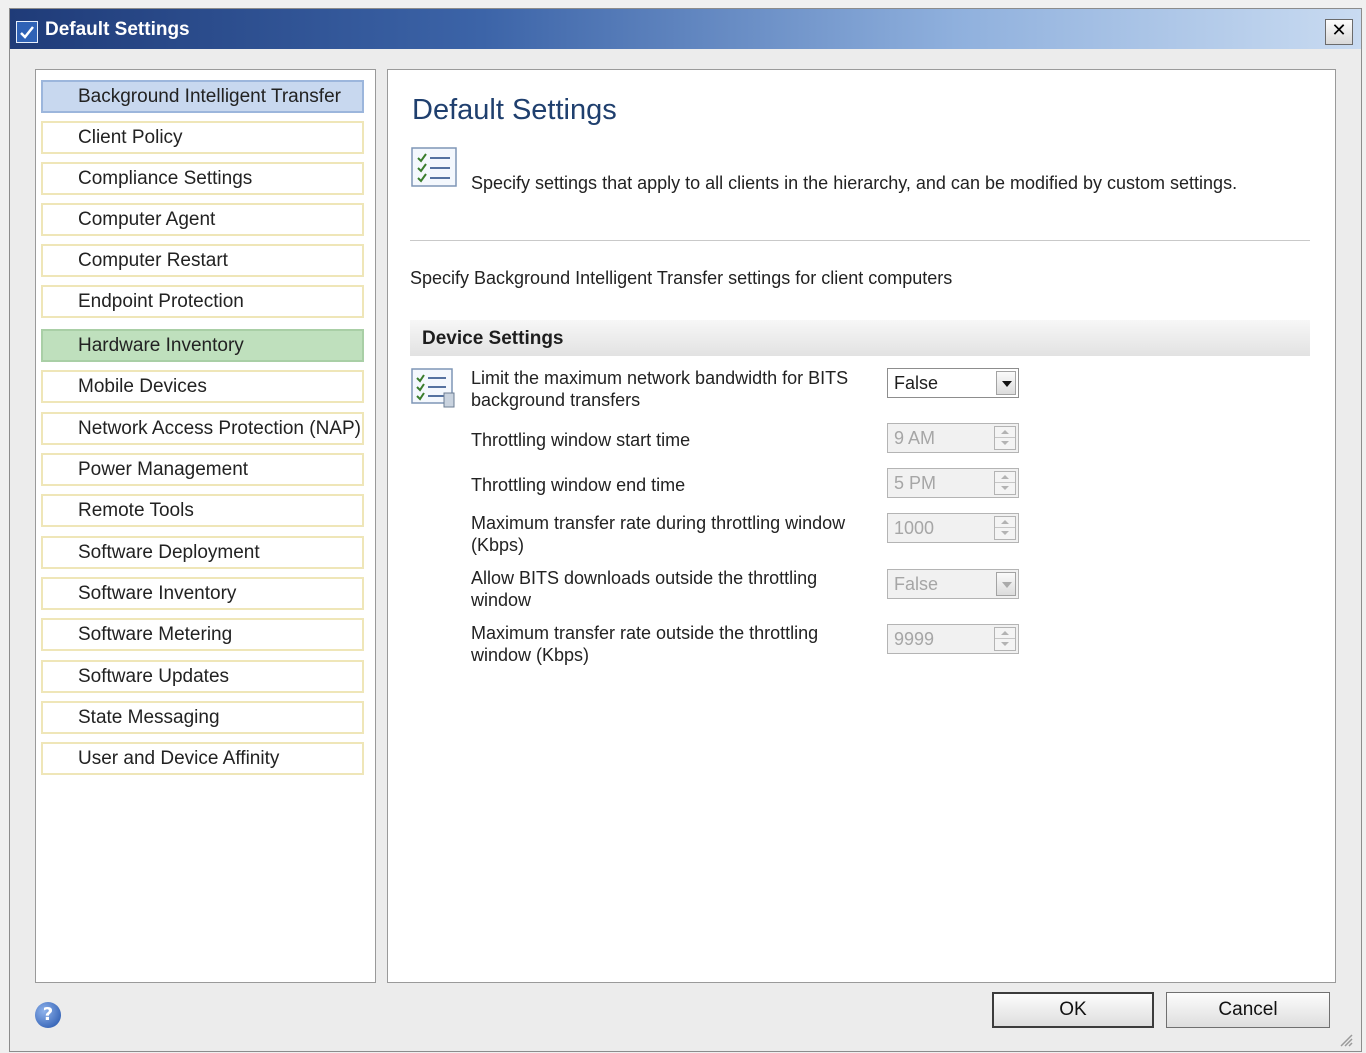 The image size is (1366, 1053). I want to click on nav-item-software-updates: Software Updates, so click(202, 676).